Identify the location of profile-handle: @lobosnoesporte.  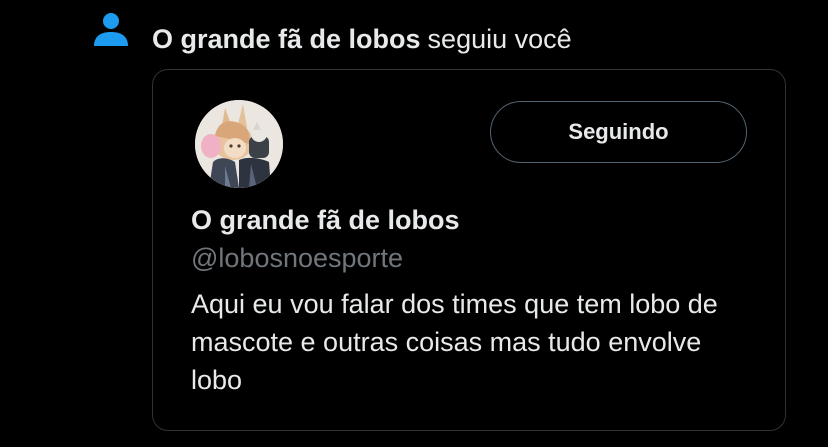
(297, 258).